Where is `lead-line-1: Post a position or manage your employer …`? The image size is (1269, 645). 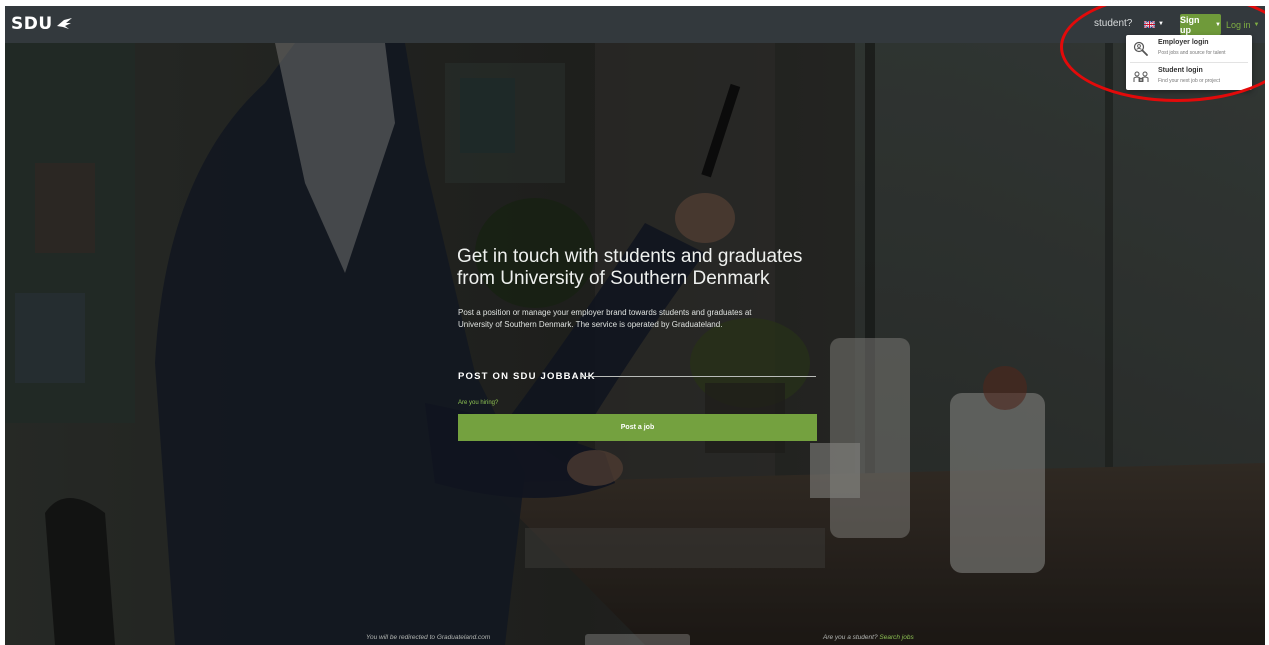 lead-line-1: Post a position or manage your employer … is located at coordinates (605, 312).